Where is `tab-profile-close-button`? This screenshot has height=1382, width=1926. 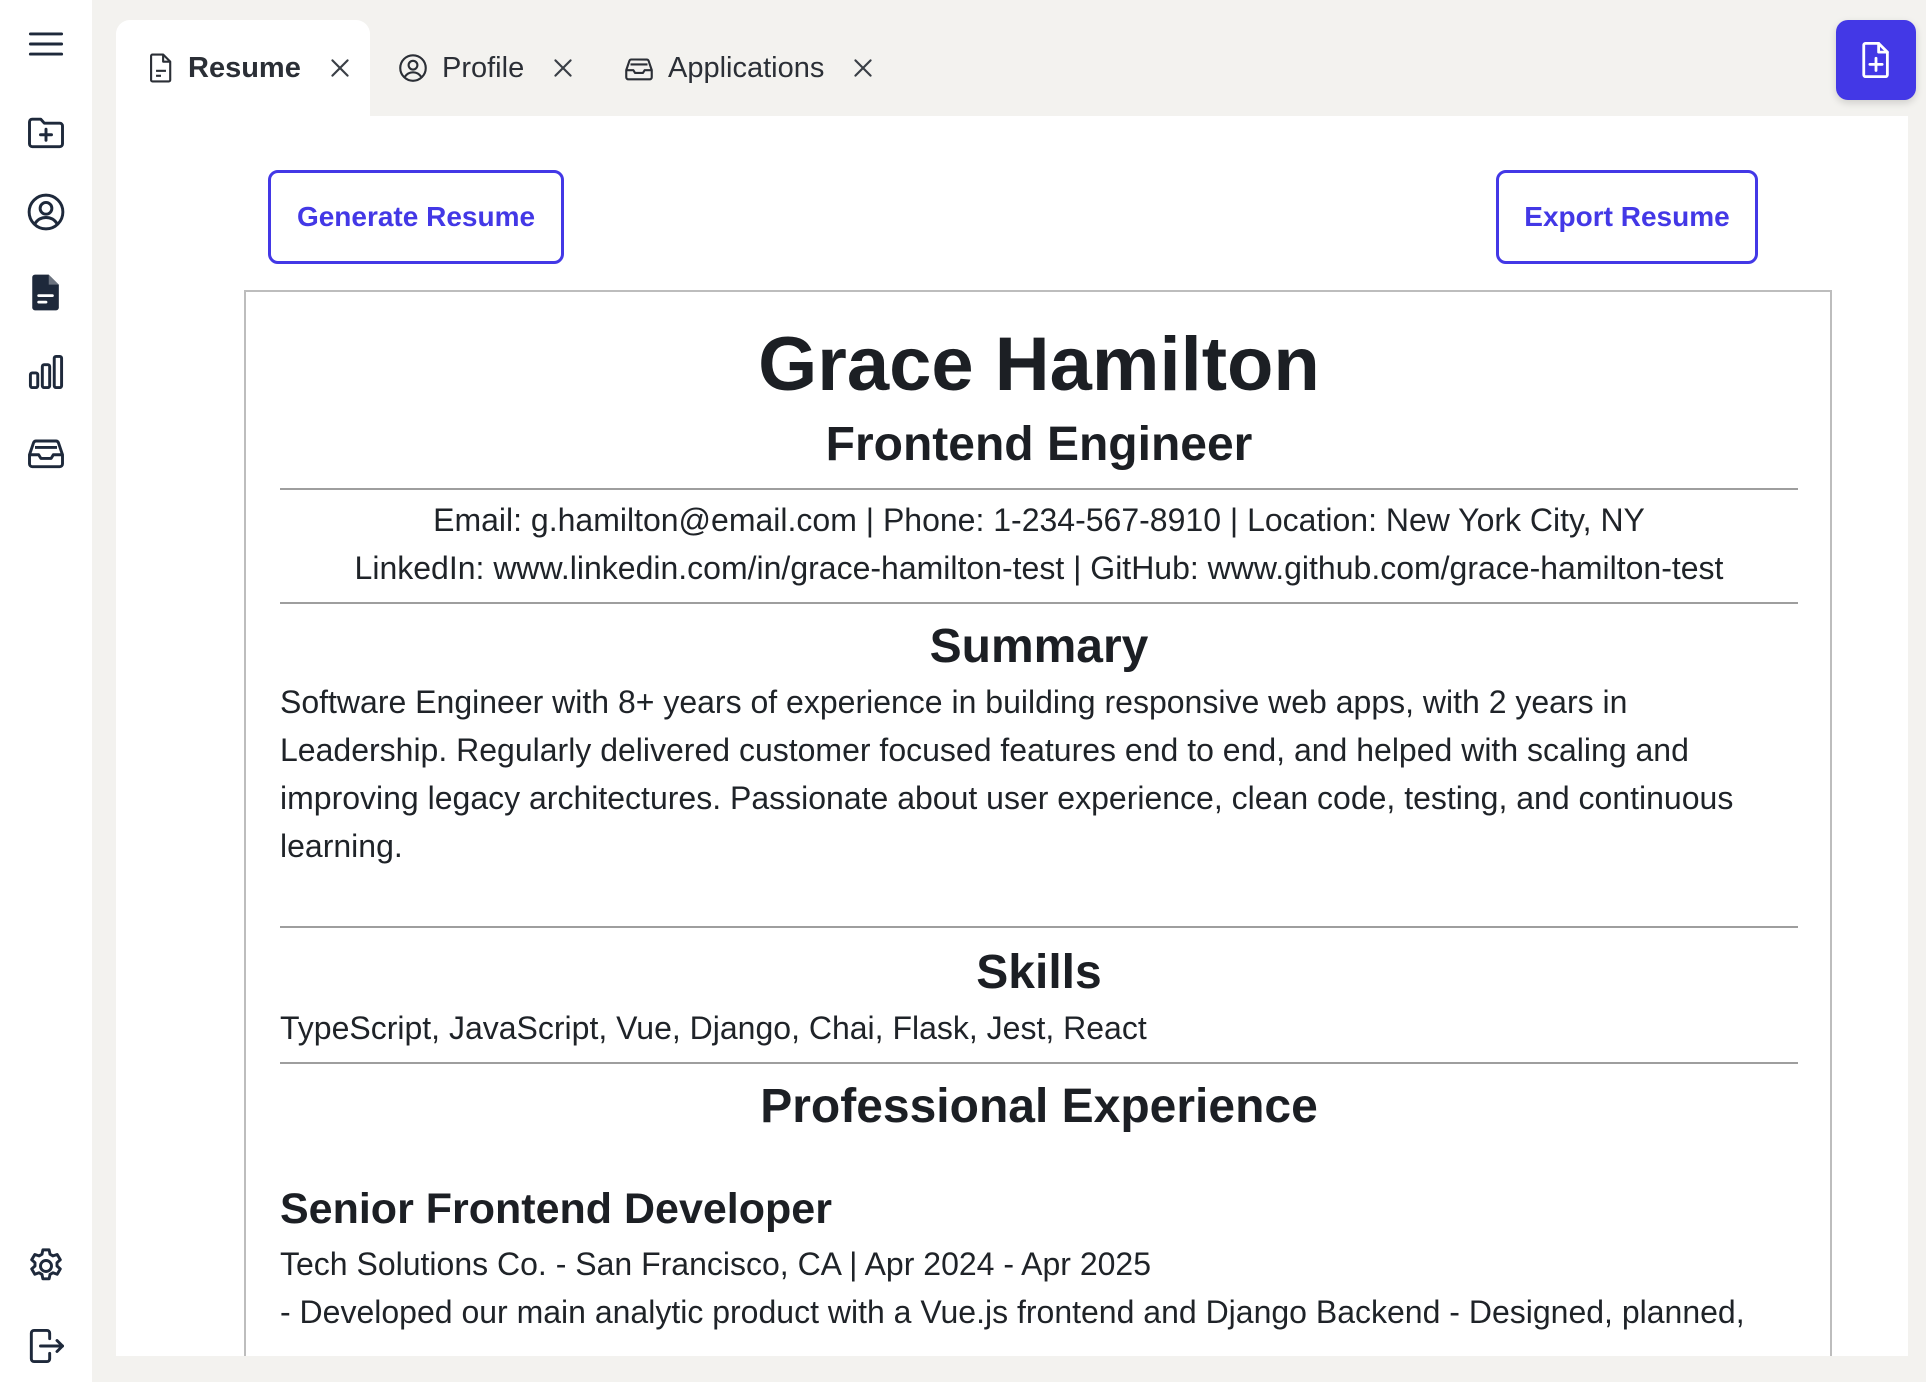 tab-profile-close-button is located at coordinates (563, 68).